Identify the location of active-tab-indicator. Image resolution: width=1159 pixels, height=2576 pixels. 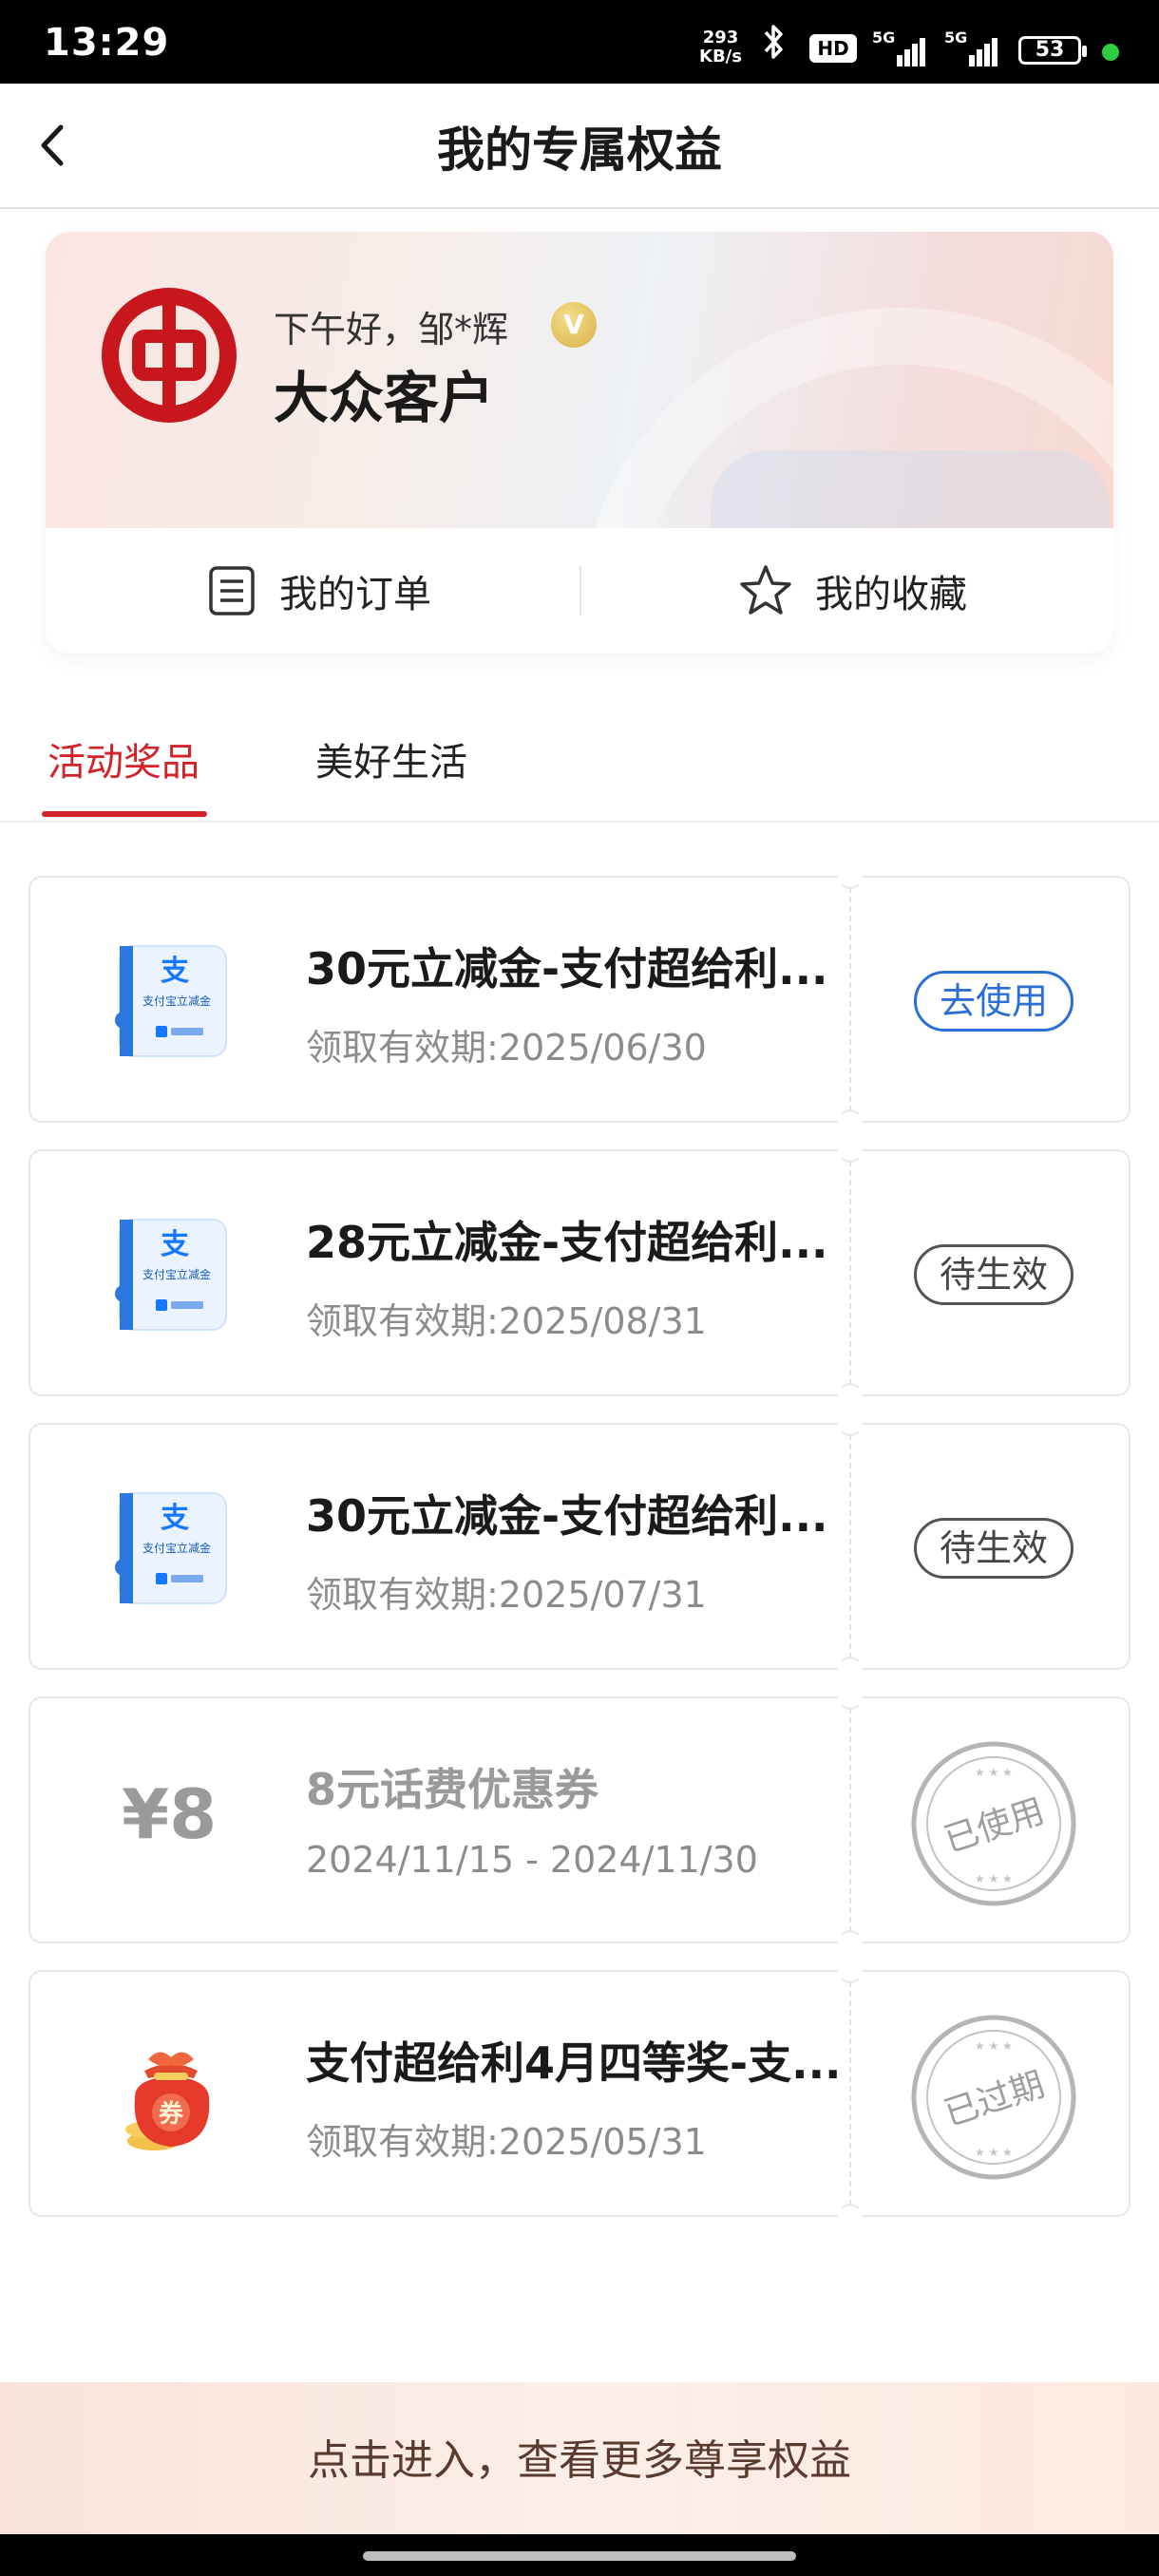
(124, 814).